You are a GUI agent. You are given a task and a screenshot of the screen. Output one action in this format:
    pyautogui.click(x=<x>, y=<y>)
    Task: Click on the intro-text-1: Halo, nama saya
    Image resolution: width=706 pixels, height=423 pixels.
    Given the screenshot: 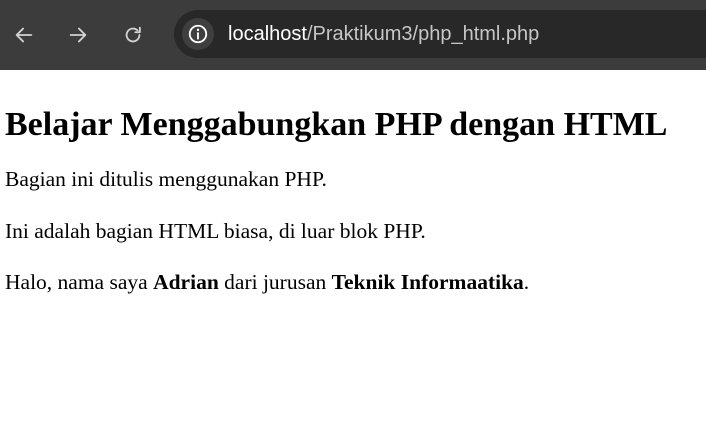 What is the action you would take?
    pyautogui.click(x=79, y=282)
    